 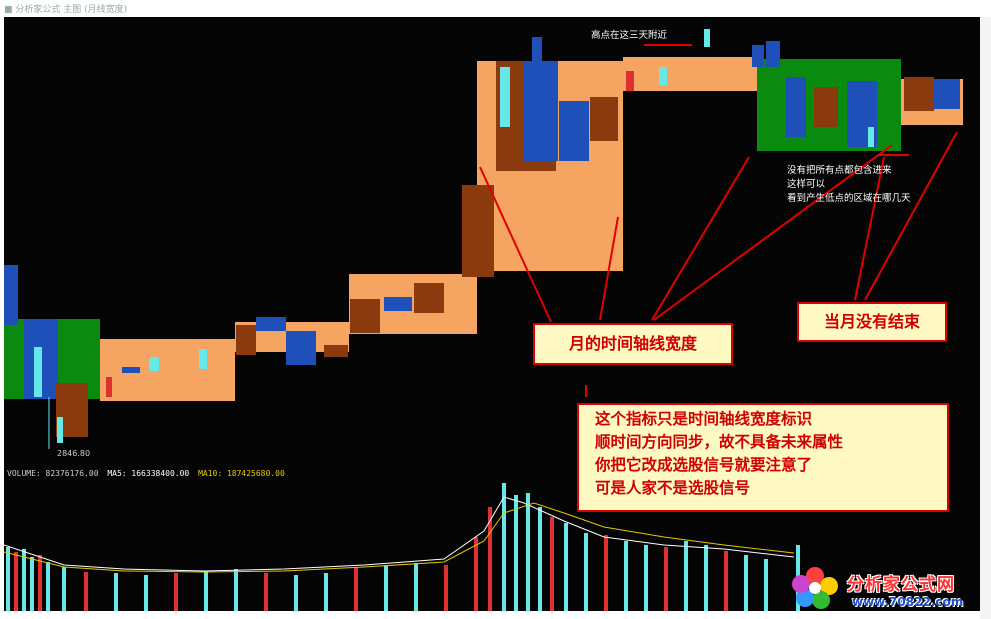 I want to click on volume-value: VOLUME: 82376176.00, so click(x=53, y=473).